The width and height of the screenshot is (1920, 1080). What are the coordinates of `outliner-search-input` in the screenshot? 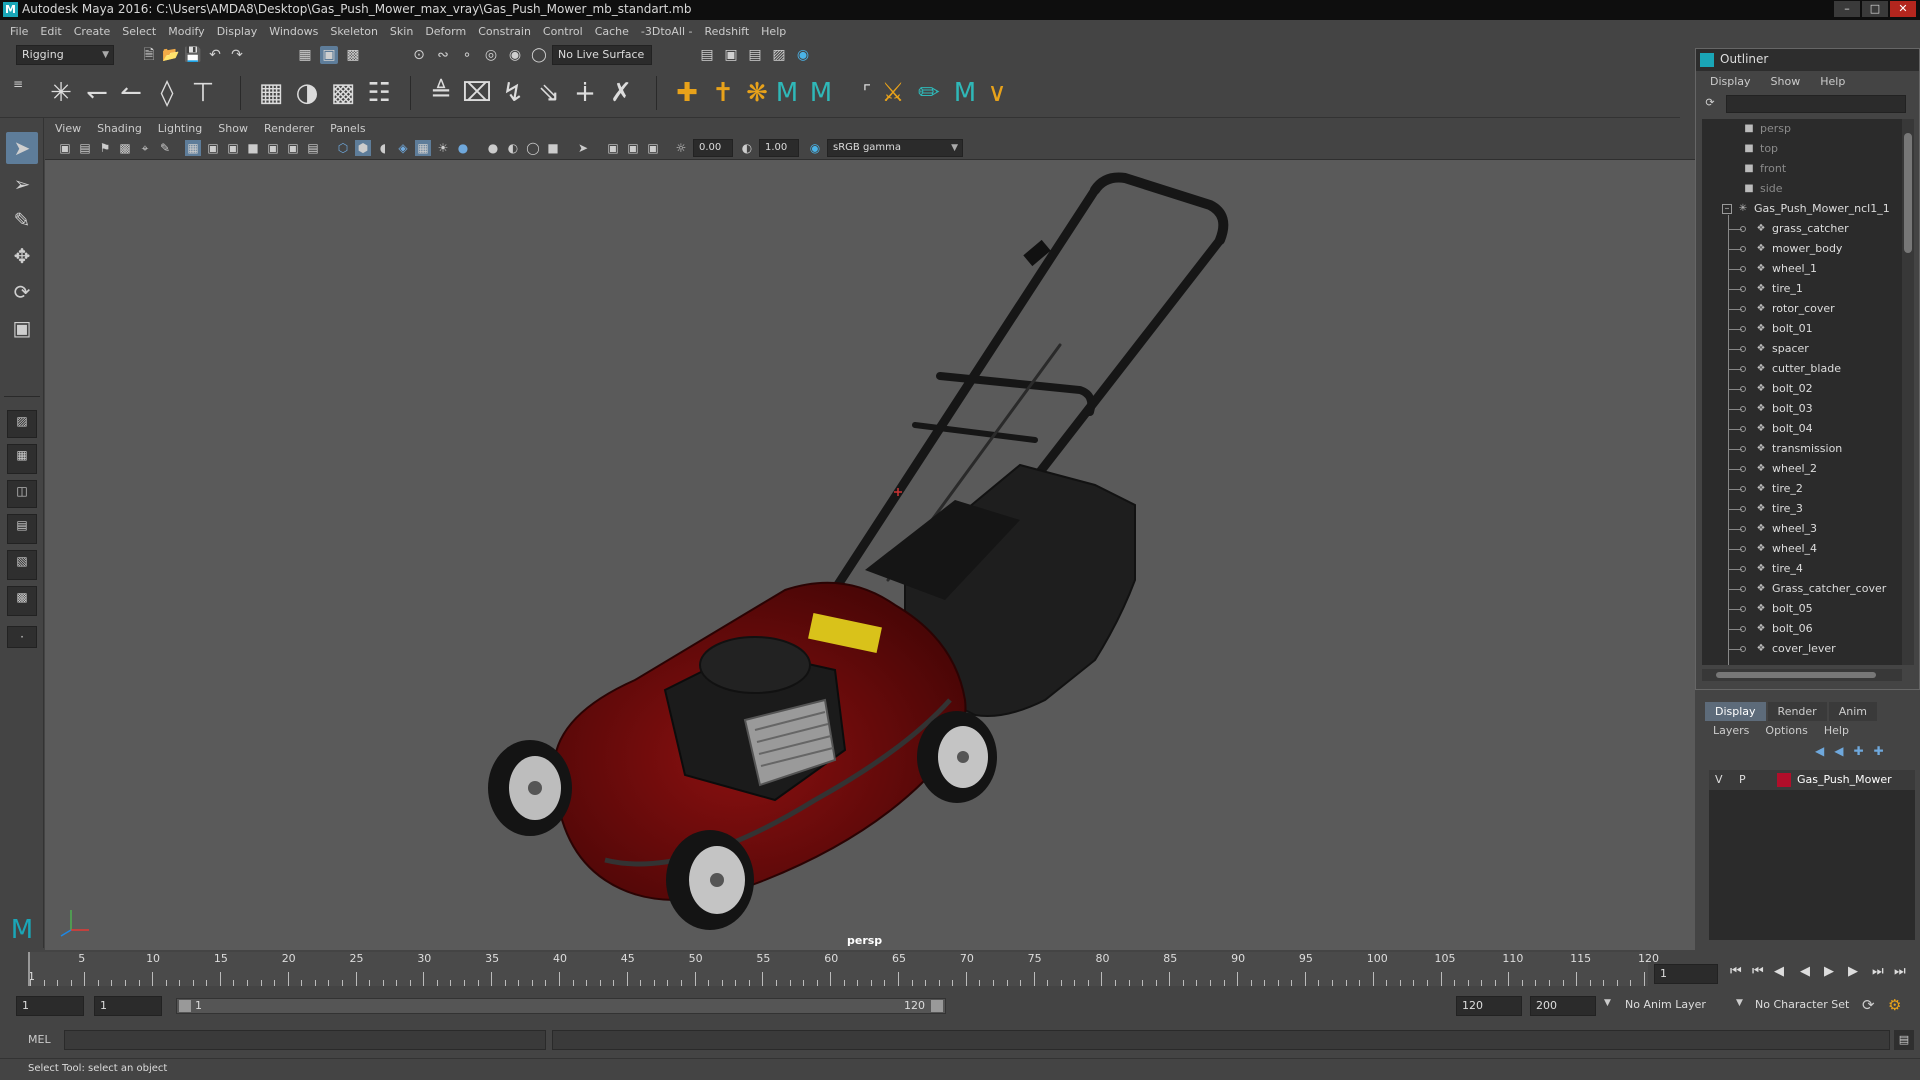 It's located at (1816, 104).